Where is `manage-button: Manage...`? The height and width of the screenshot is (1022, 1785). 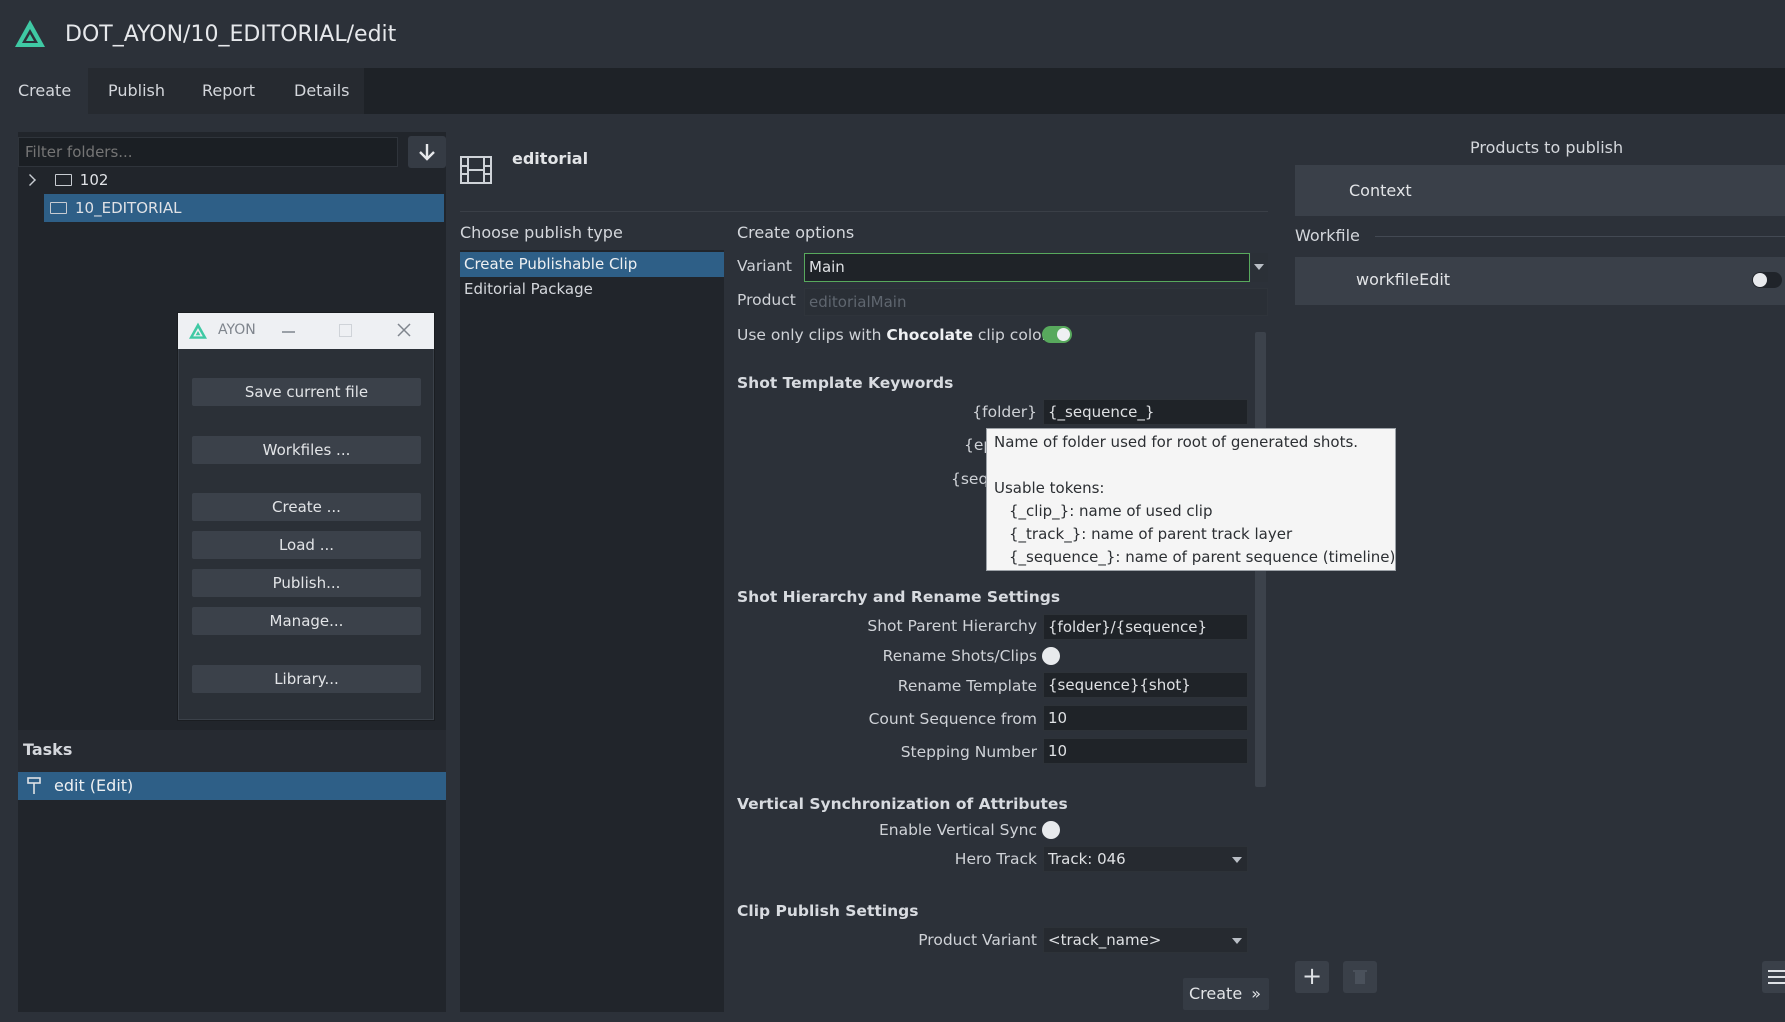 manage-button: Manage... is located at coordinates (306, 621).